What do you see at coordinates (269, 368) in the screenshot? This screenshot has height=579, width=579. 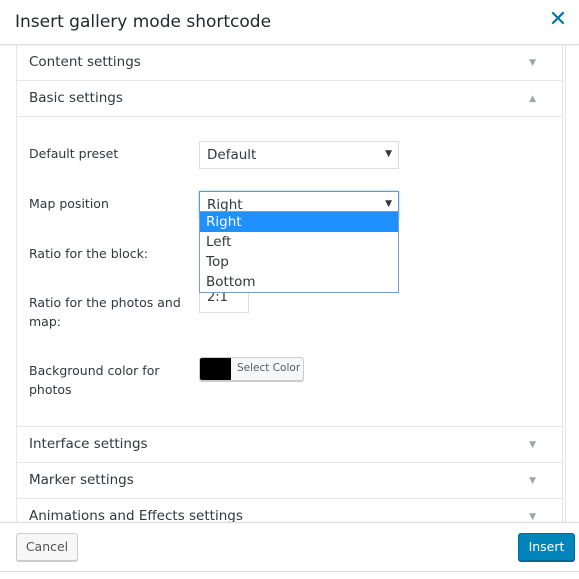 I see `select-color-label: Select Color` at bounding box center [269, 368].